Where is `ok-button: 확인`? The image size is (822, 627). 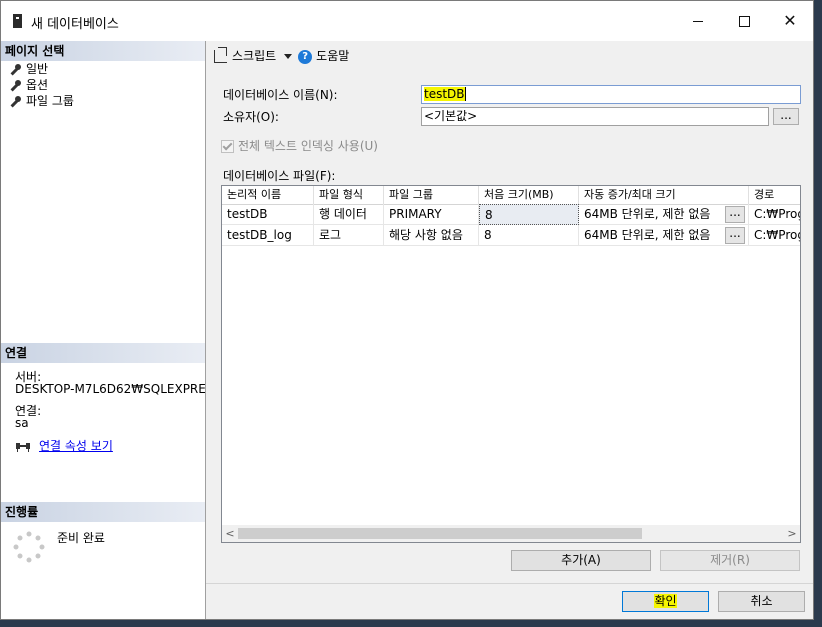 ok-button: 확인 is located at coordinates (665, 601).